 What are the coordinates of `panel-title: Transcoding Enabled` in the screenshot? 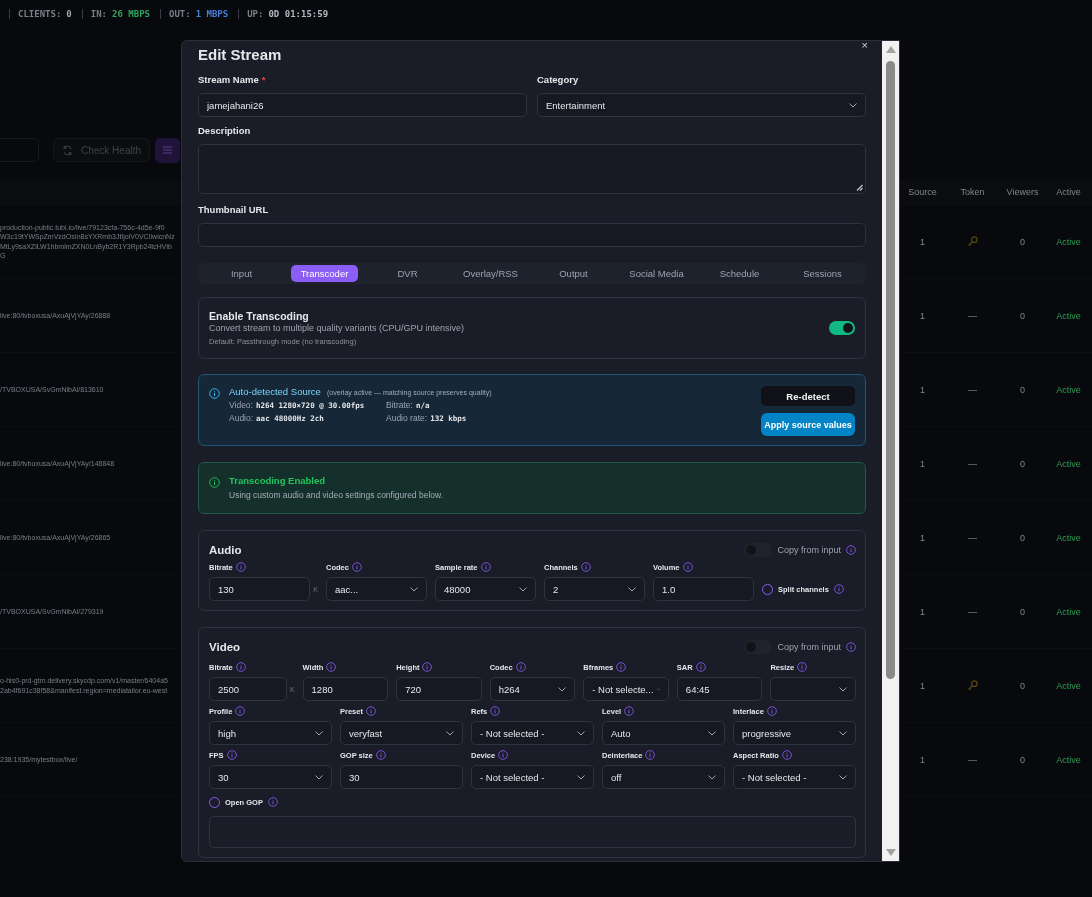 It's located at (278, 480).